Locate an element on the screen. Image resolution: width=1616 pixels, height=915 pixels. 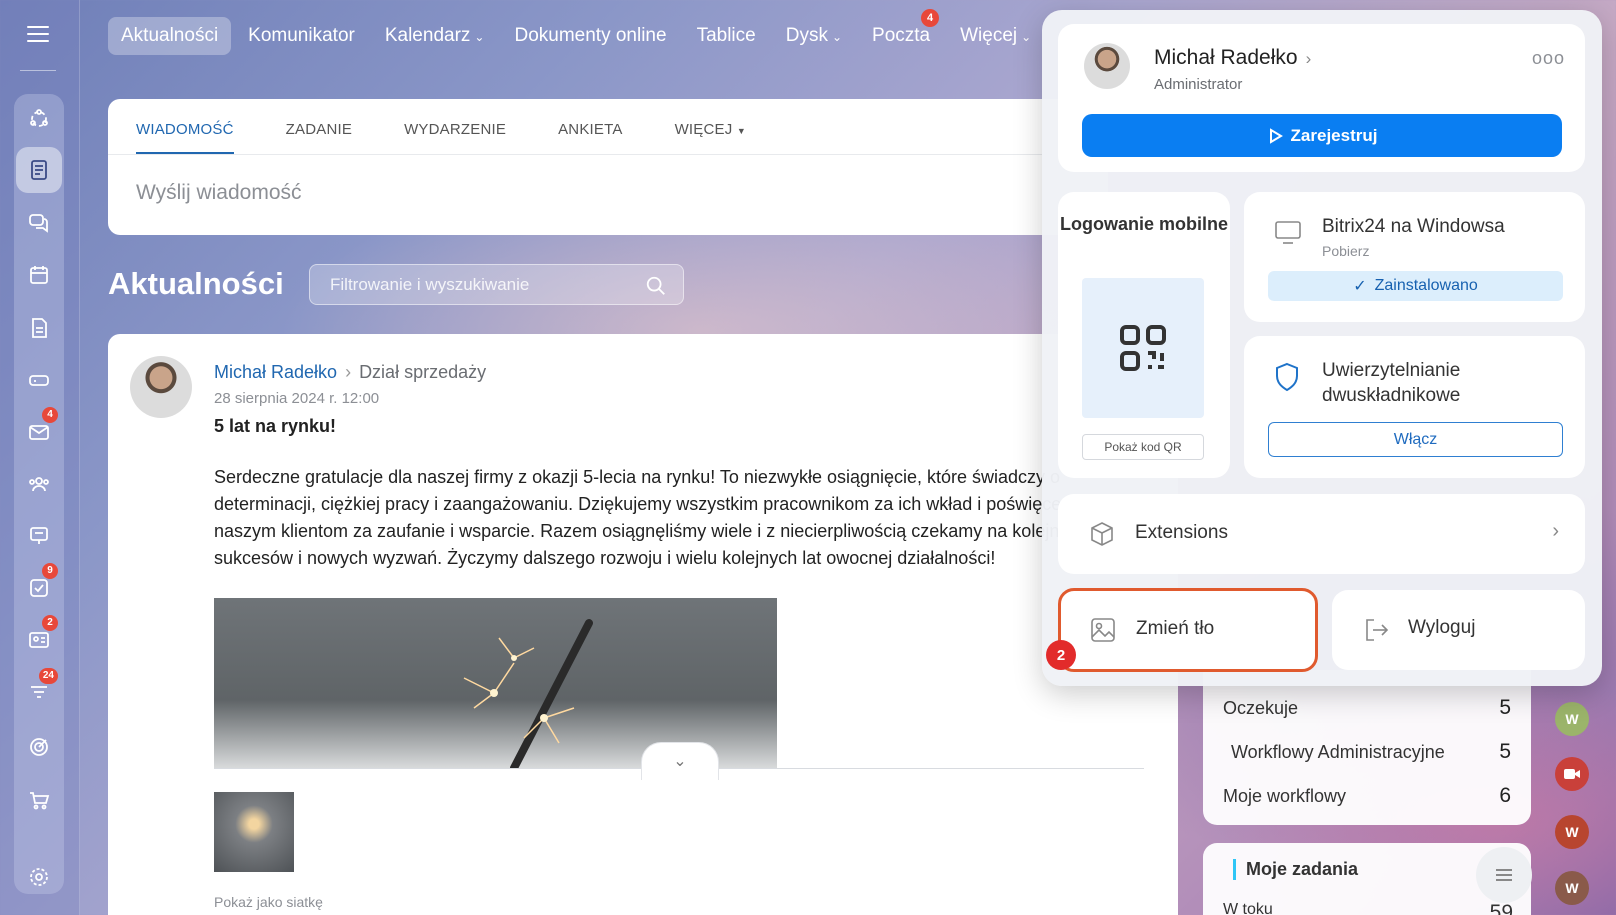
change-background-button: Zmień tło is located at coordinates (1188, 630).